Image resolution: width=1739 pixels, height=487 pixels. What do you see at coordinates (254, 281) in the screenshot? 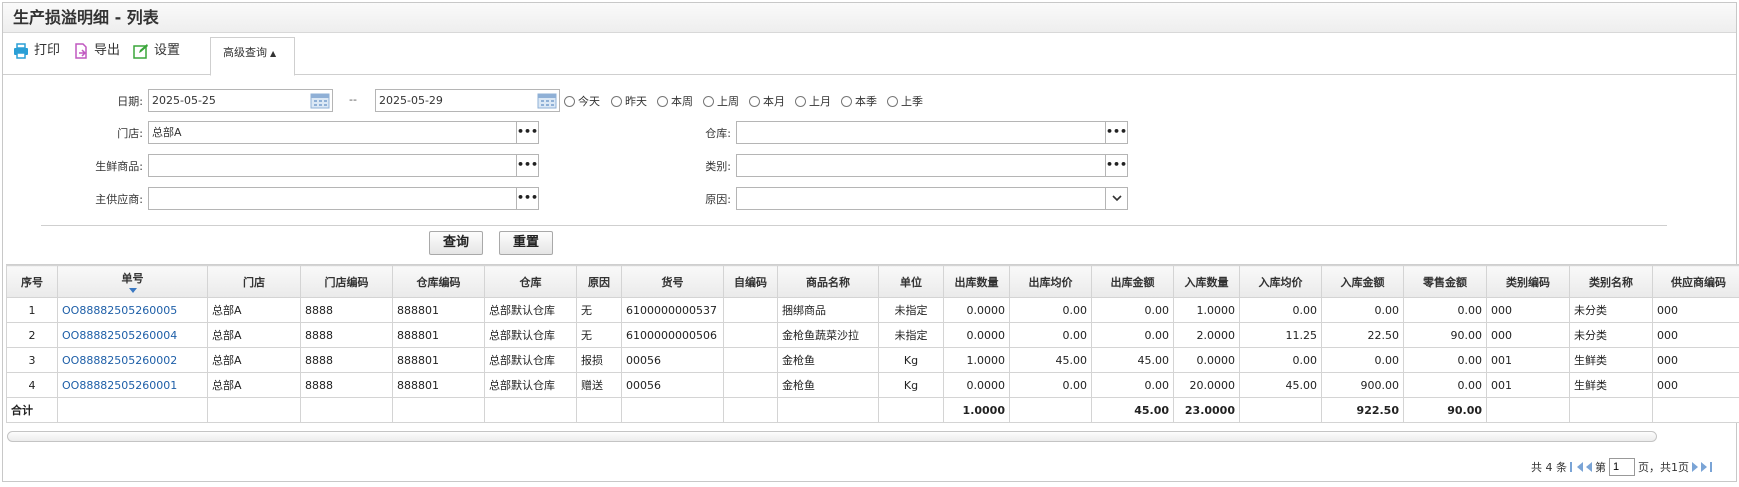
I see `column-header: 门店` at bounding box center [254, 281].